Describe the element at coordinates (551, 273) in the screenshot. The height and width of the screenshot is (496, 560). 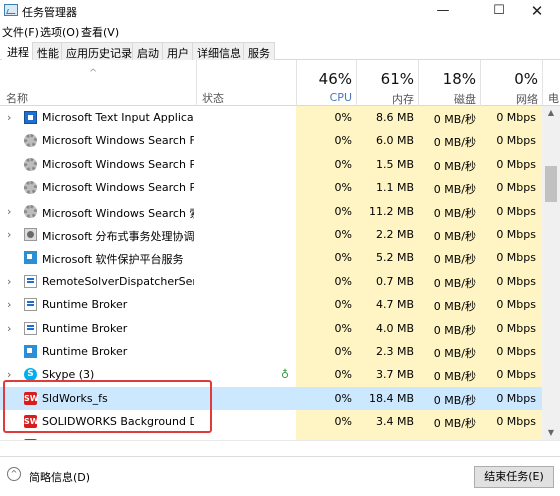
I see `vertical-scrollbar: ▲ ▼` at that location.